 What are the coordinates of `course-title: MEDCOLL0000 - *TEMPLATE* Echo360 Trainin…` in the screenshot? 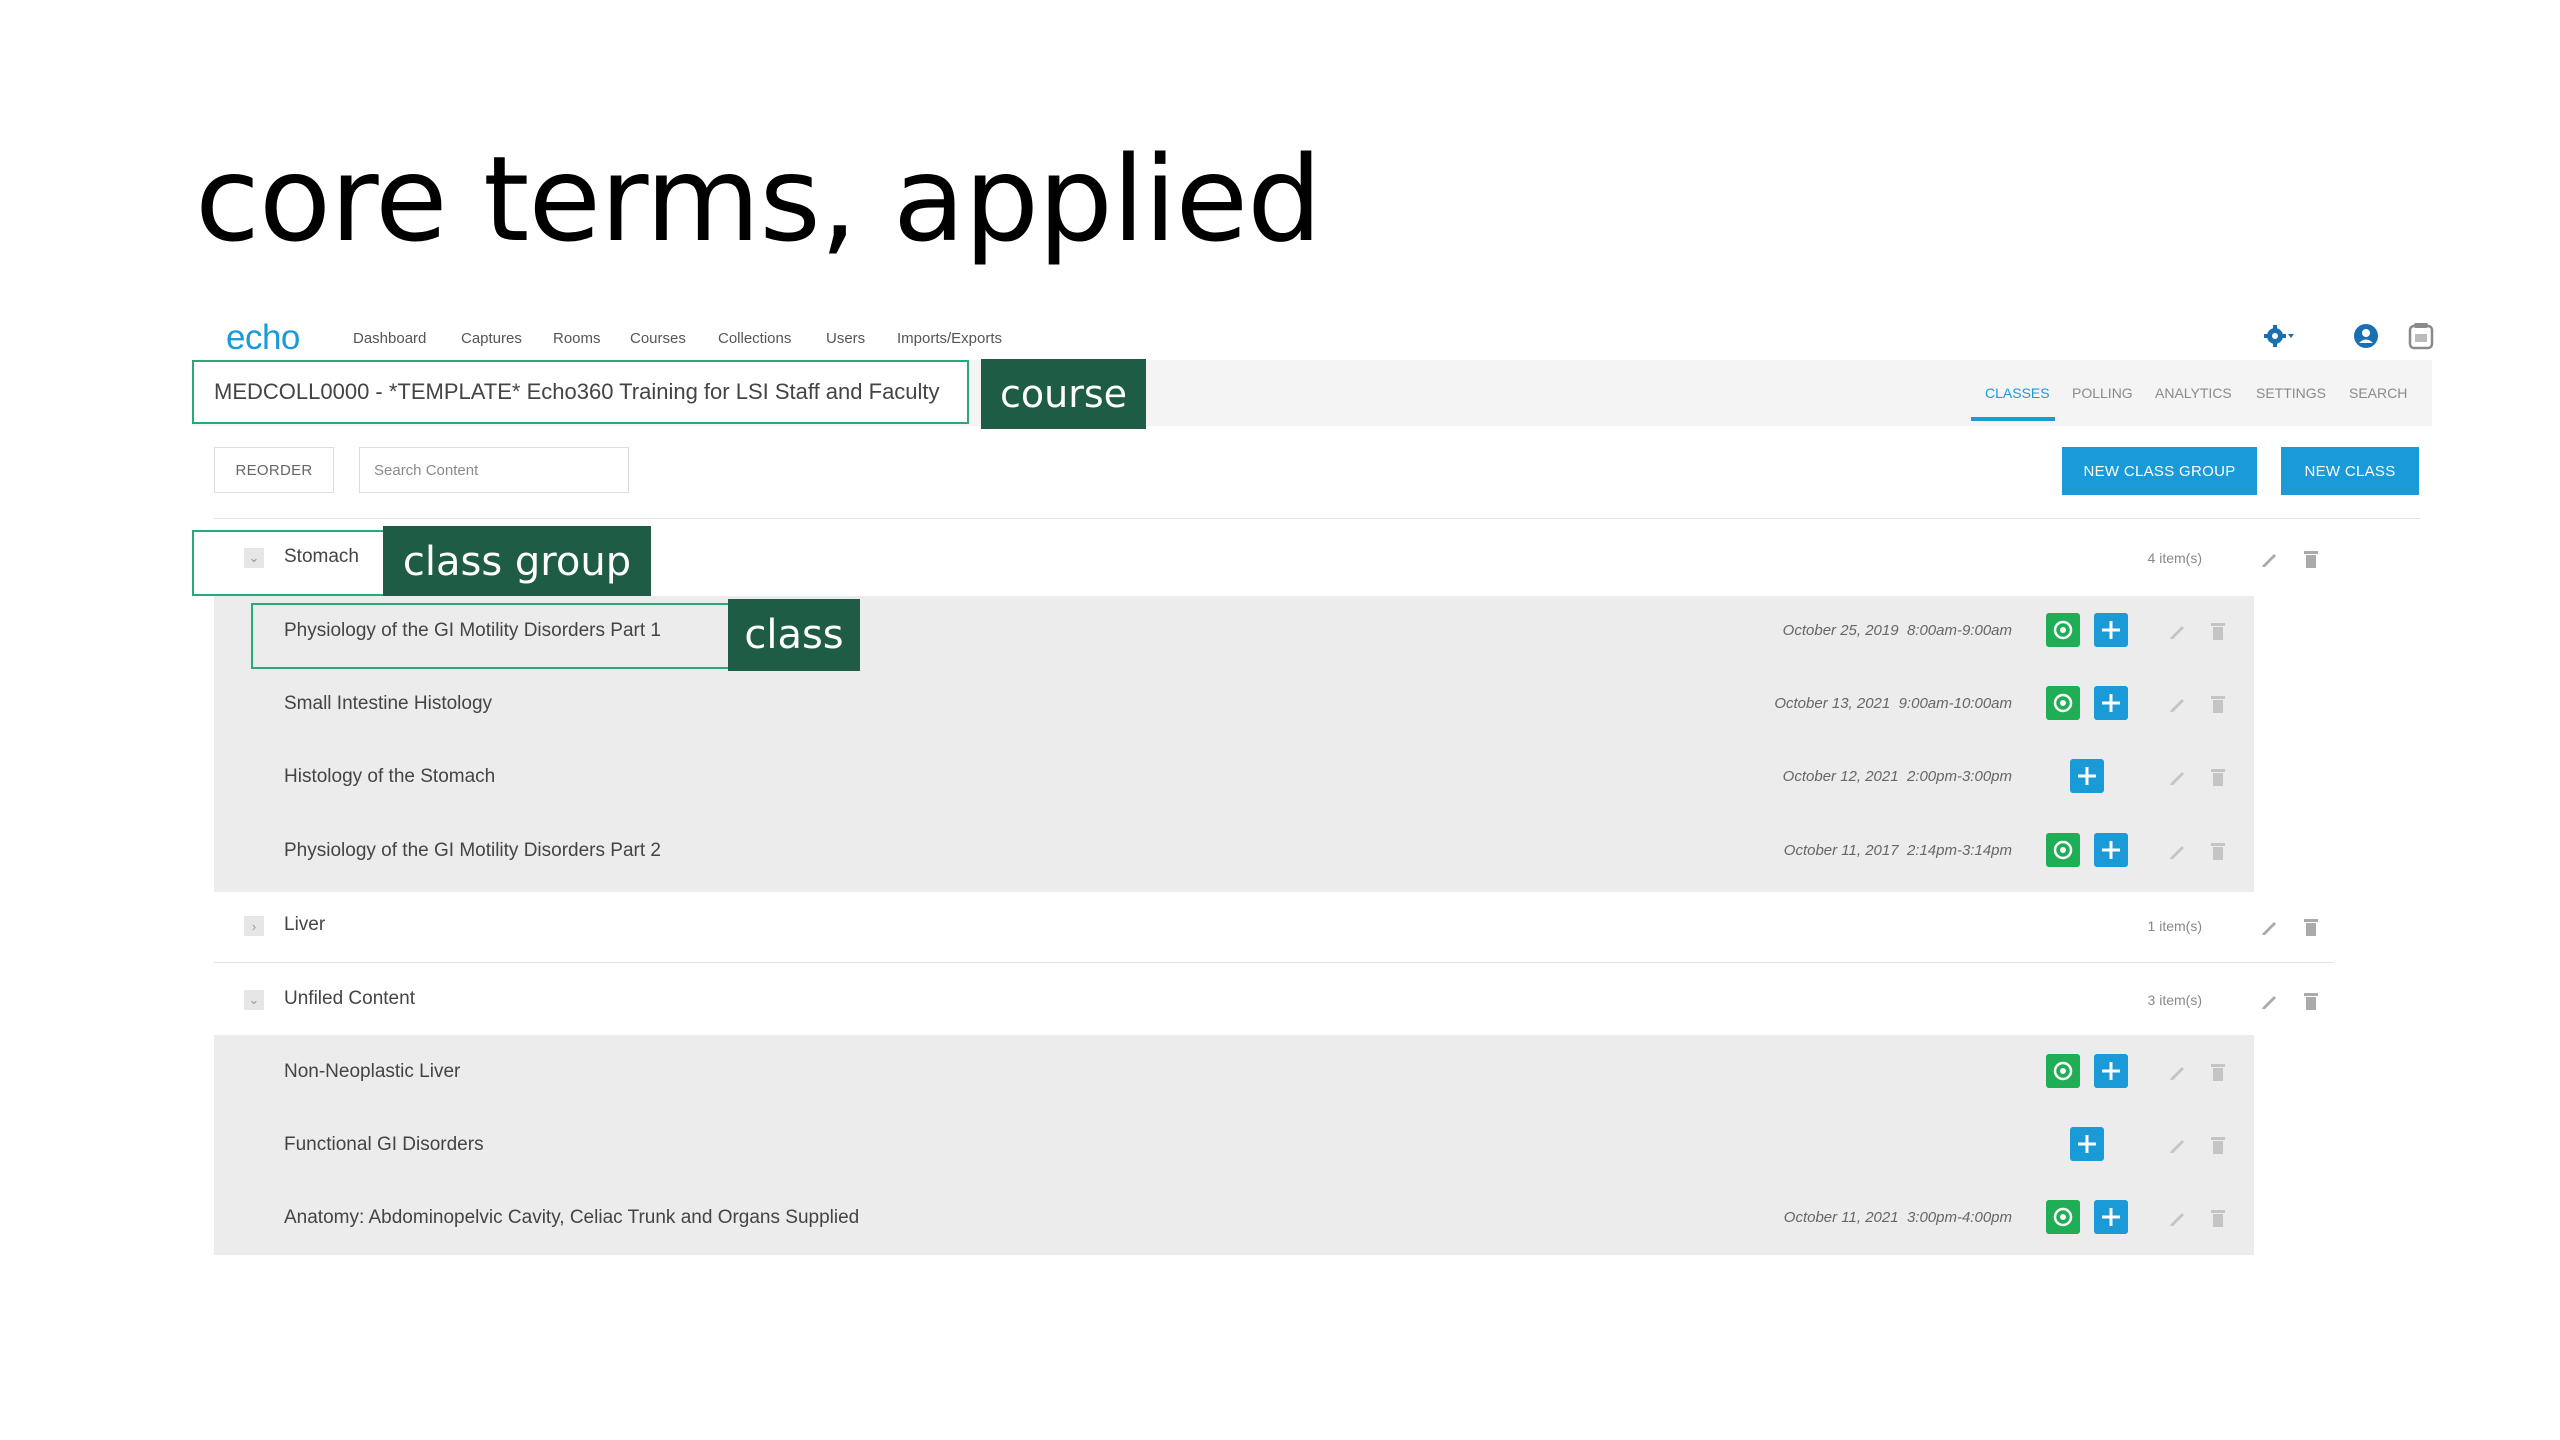 It's located at (580, 392).